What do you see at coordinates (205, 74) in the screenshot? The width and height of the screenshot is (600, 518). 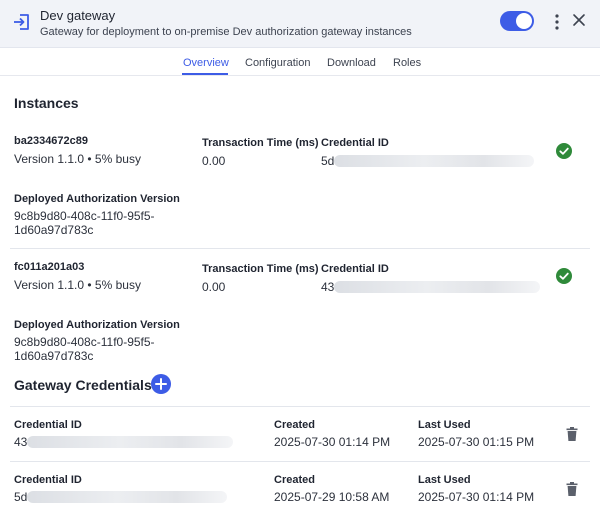 I see `active-tab-indicator` at bounding box center [205, 74].